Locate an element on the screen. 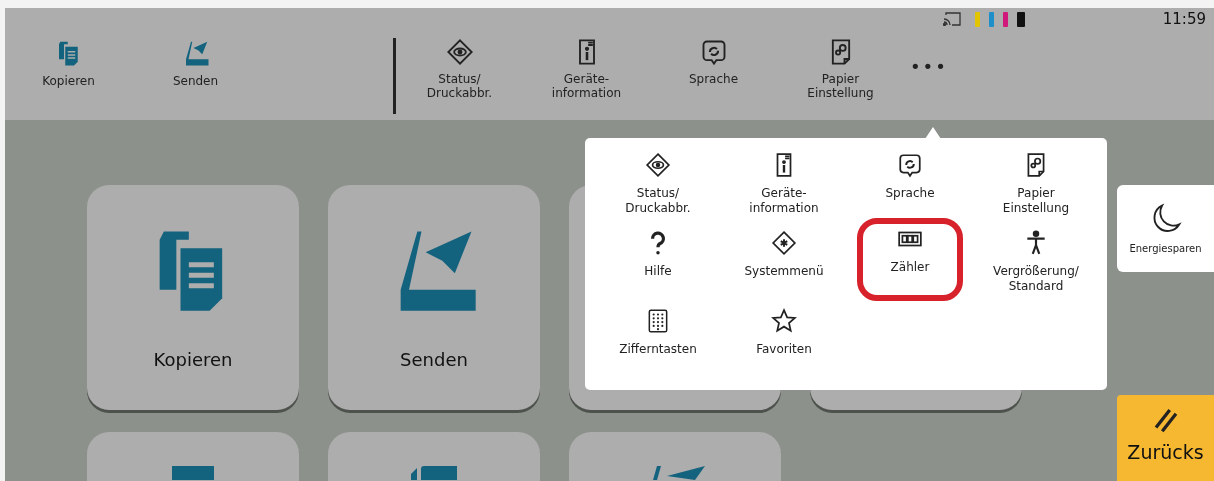  menu-item: Zifferntasten is located at coordinates (658, 345).